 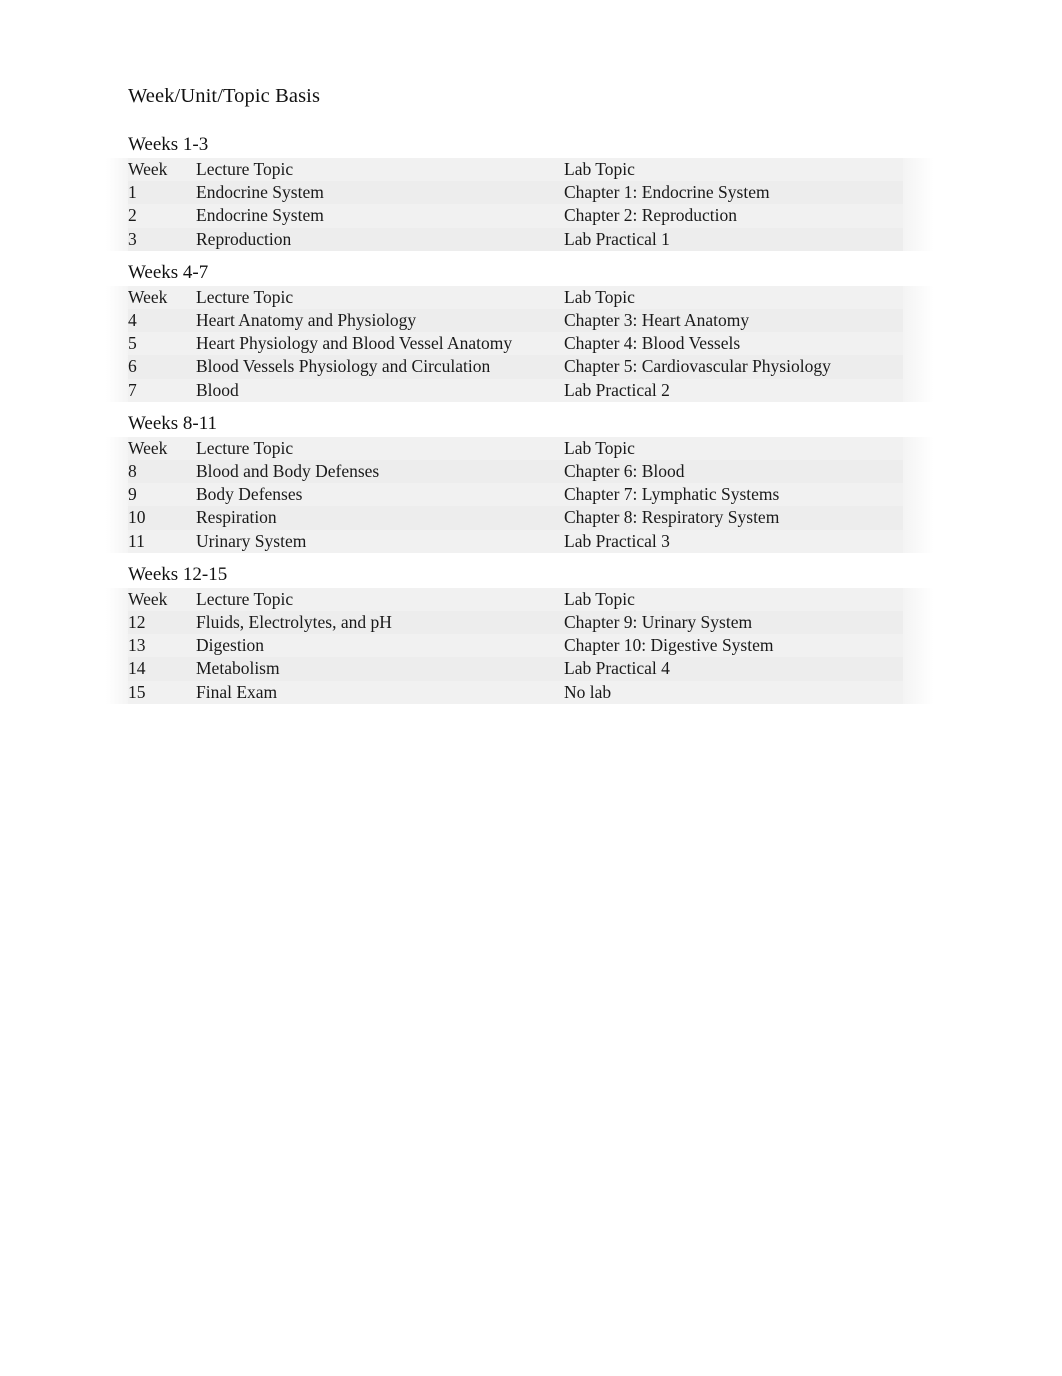 I want to click on cell-week-number: 7, so click(x=162, y=390).